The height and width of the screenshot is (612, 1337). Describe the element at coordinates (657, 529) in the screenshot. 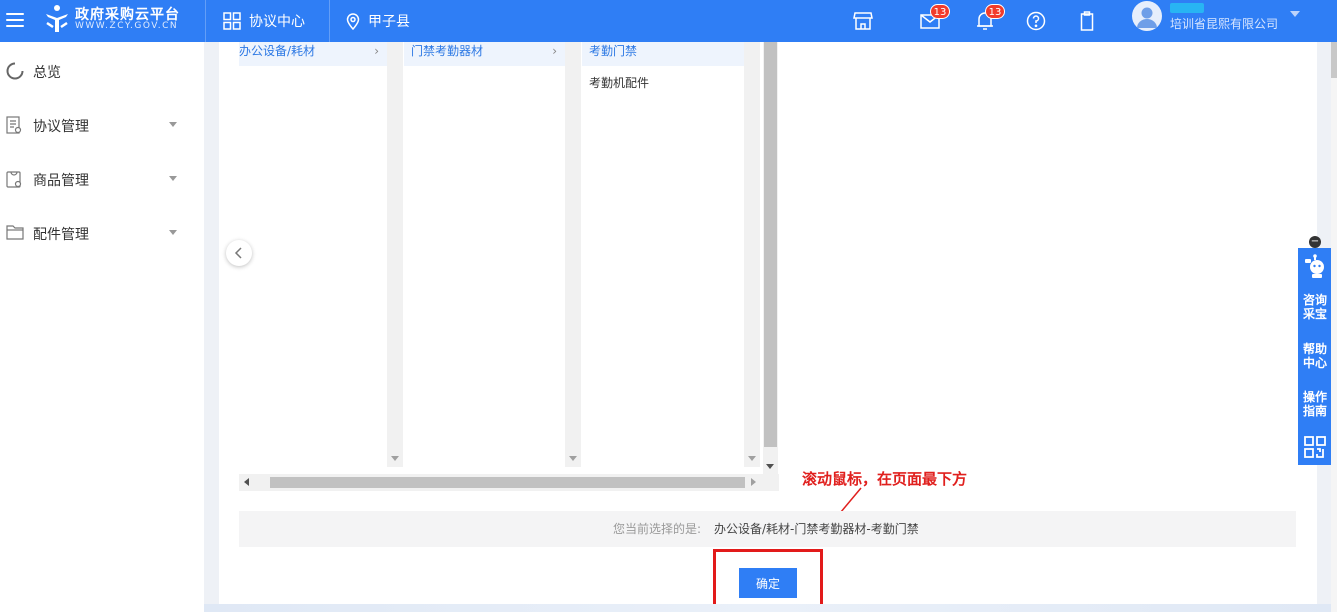

I see `selection-label: 您当前选择的是:` at that location.